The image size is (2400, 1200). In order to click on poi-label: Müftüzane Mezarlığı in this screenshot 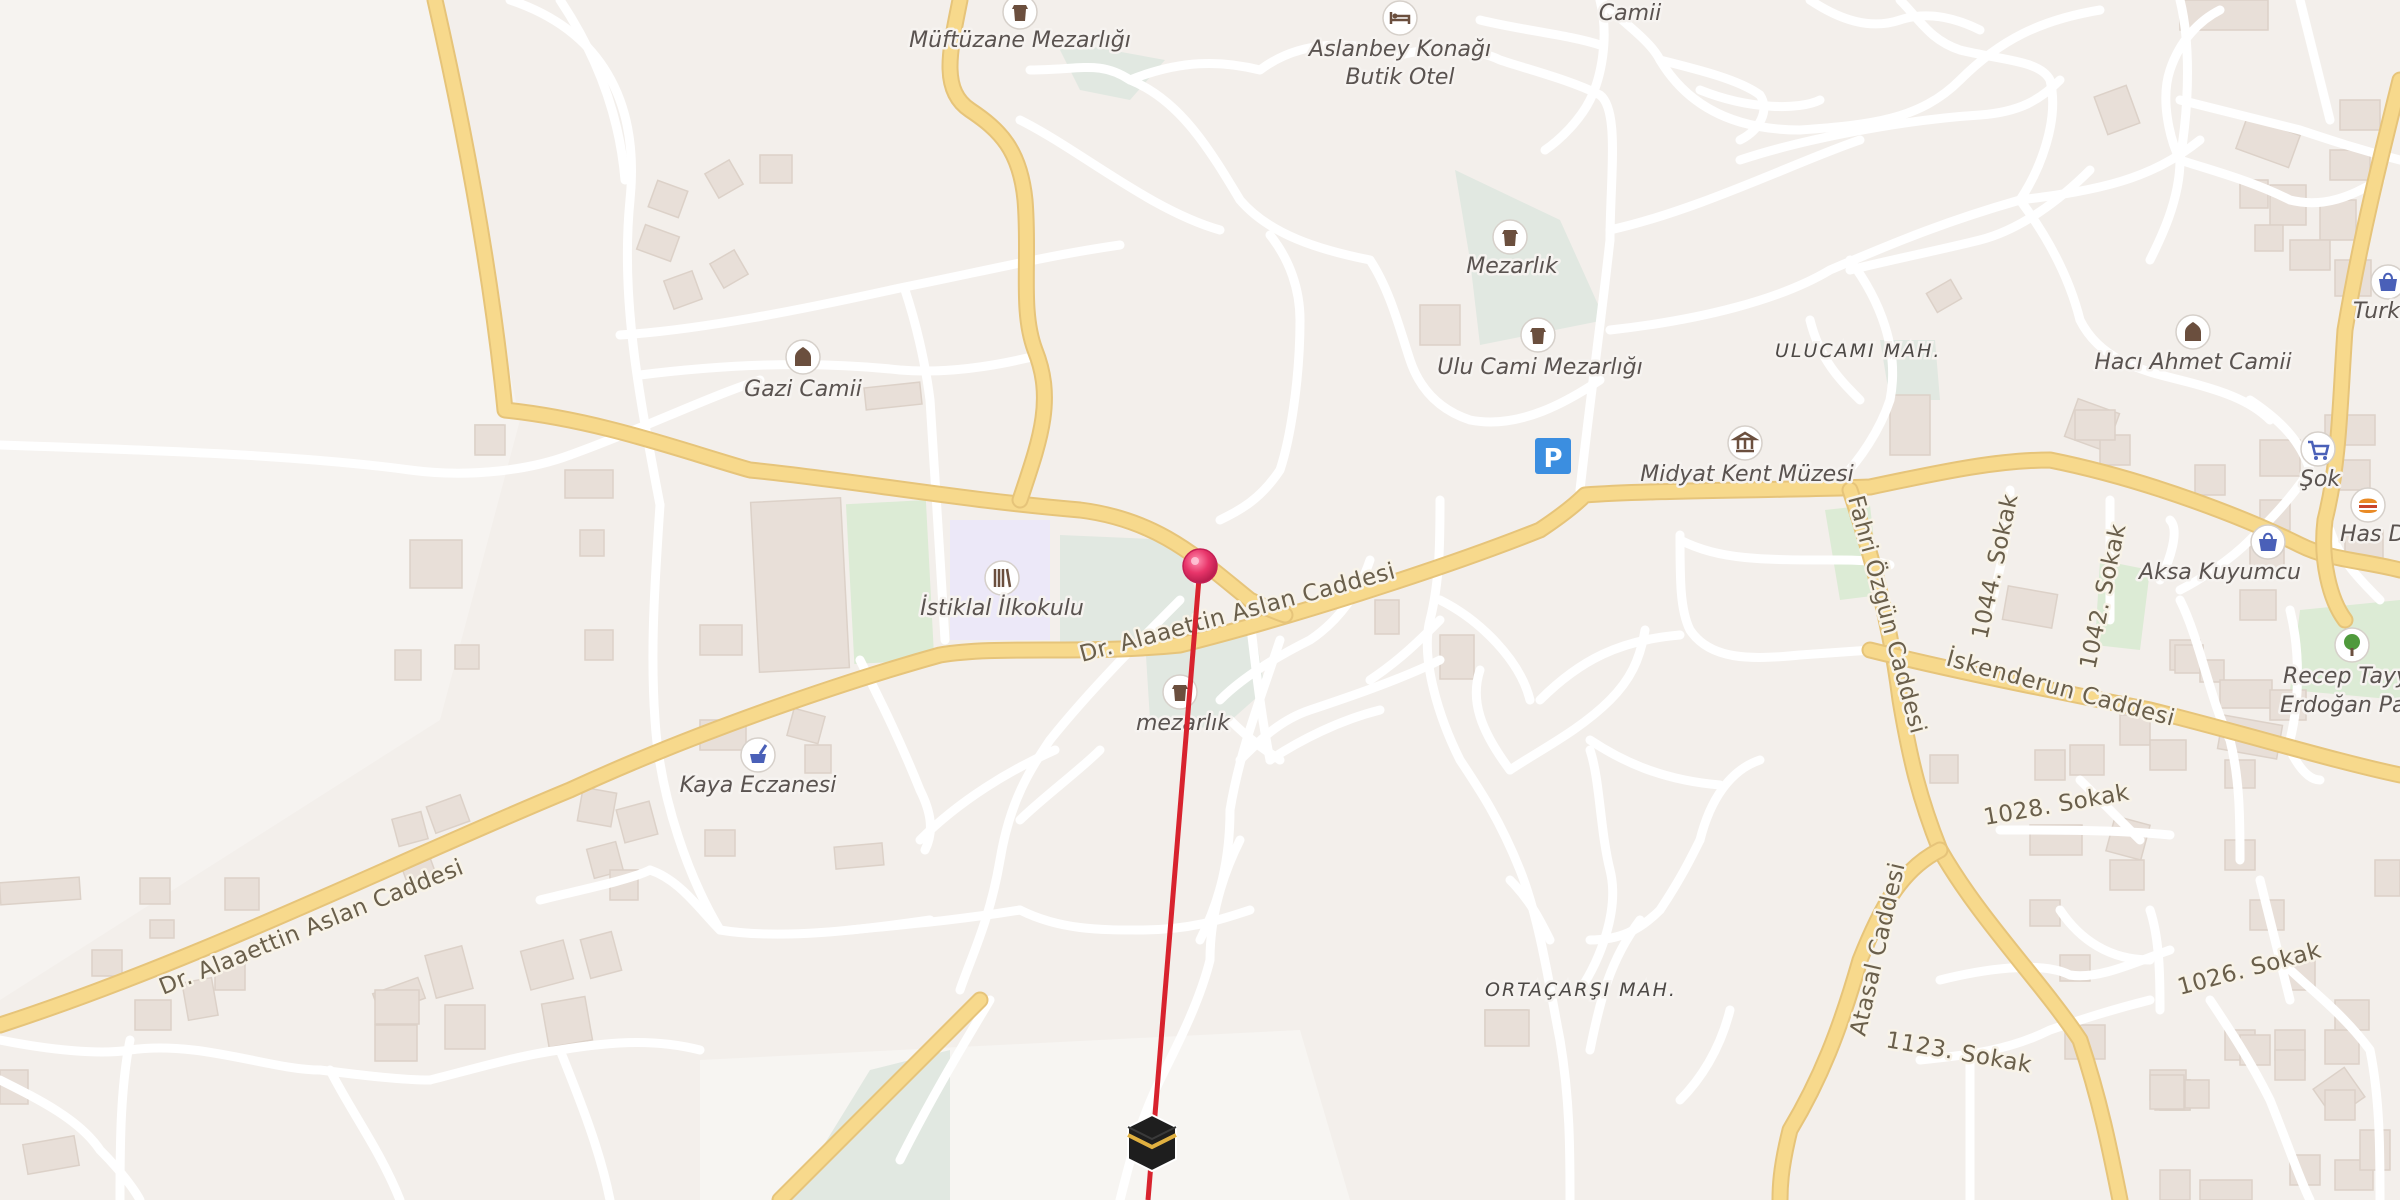, I will do `click(1020, 40)`.